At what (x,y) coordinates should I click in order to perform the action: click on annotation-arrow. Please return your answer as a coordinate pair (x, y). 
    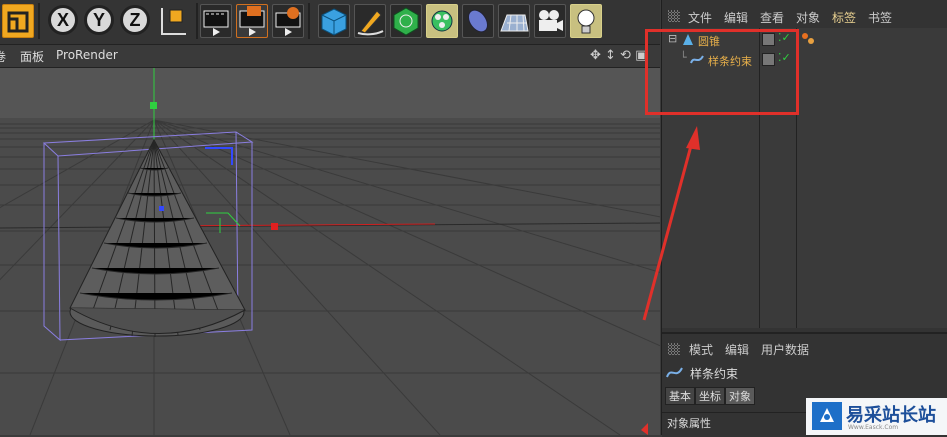
    Looking at the image, I should click on (670, 280).